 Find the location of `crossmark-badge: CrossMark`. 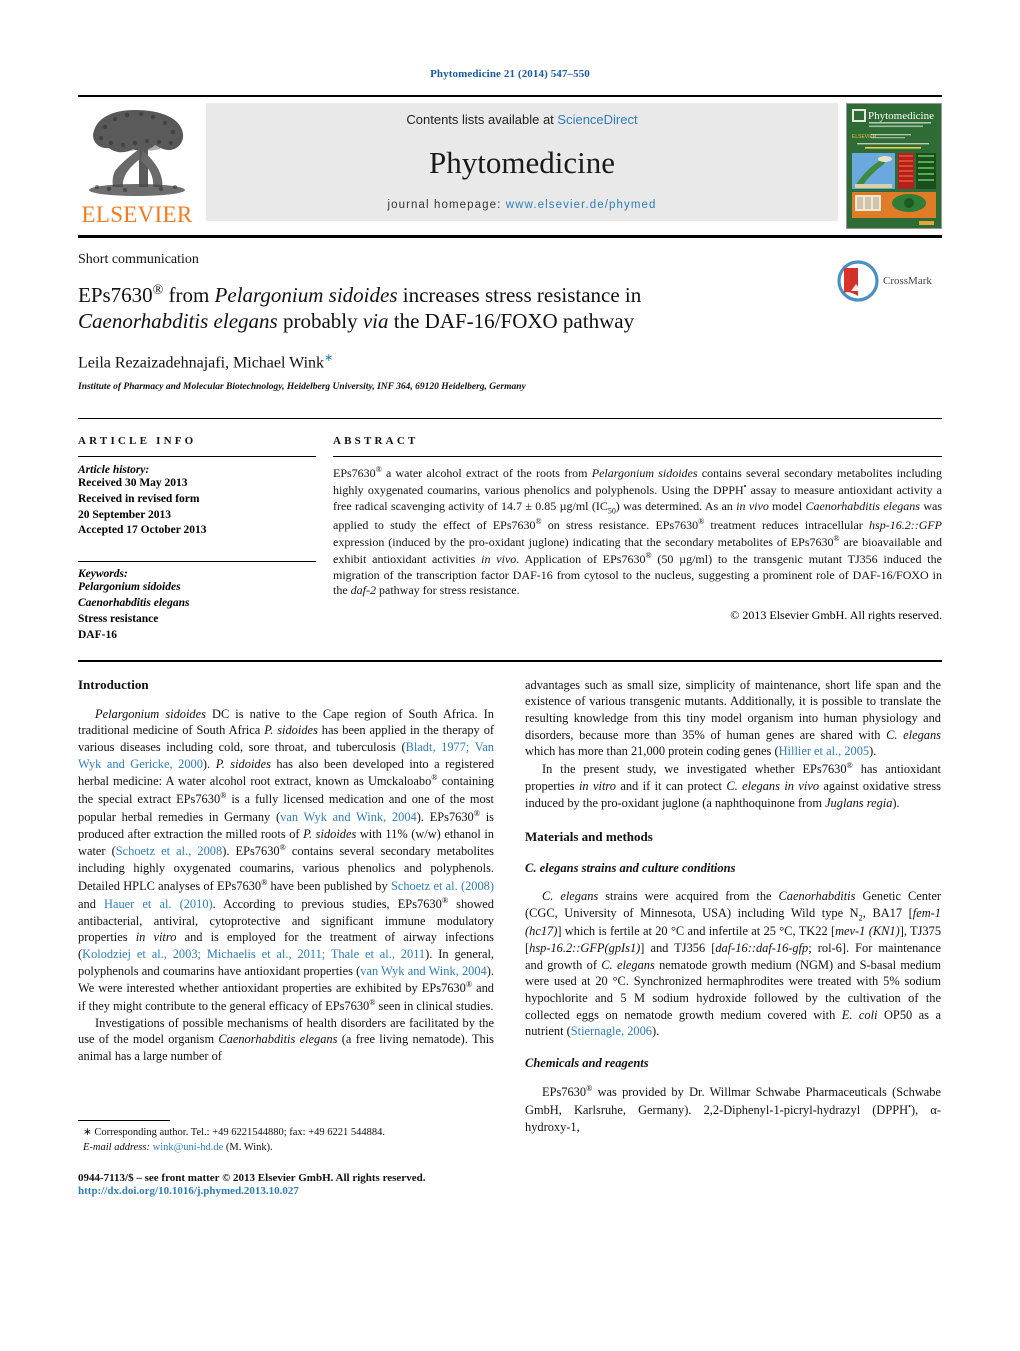

crossmark-badge: CrossMark is located at coordinates (889, 281).